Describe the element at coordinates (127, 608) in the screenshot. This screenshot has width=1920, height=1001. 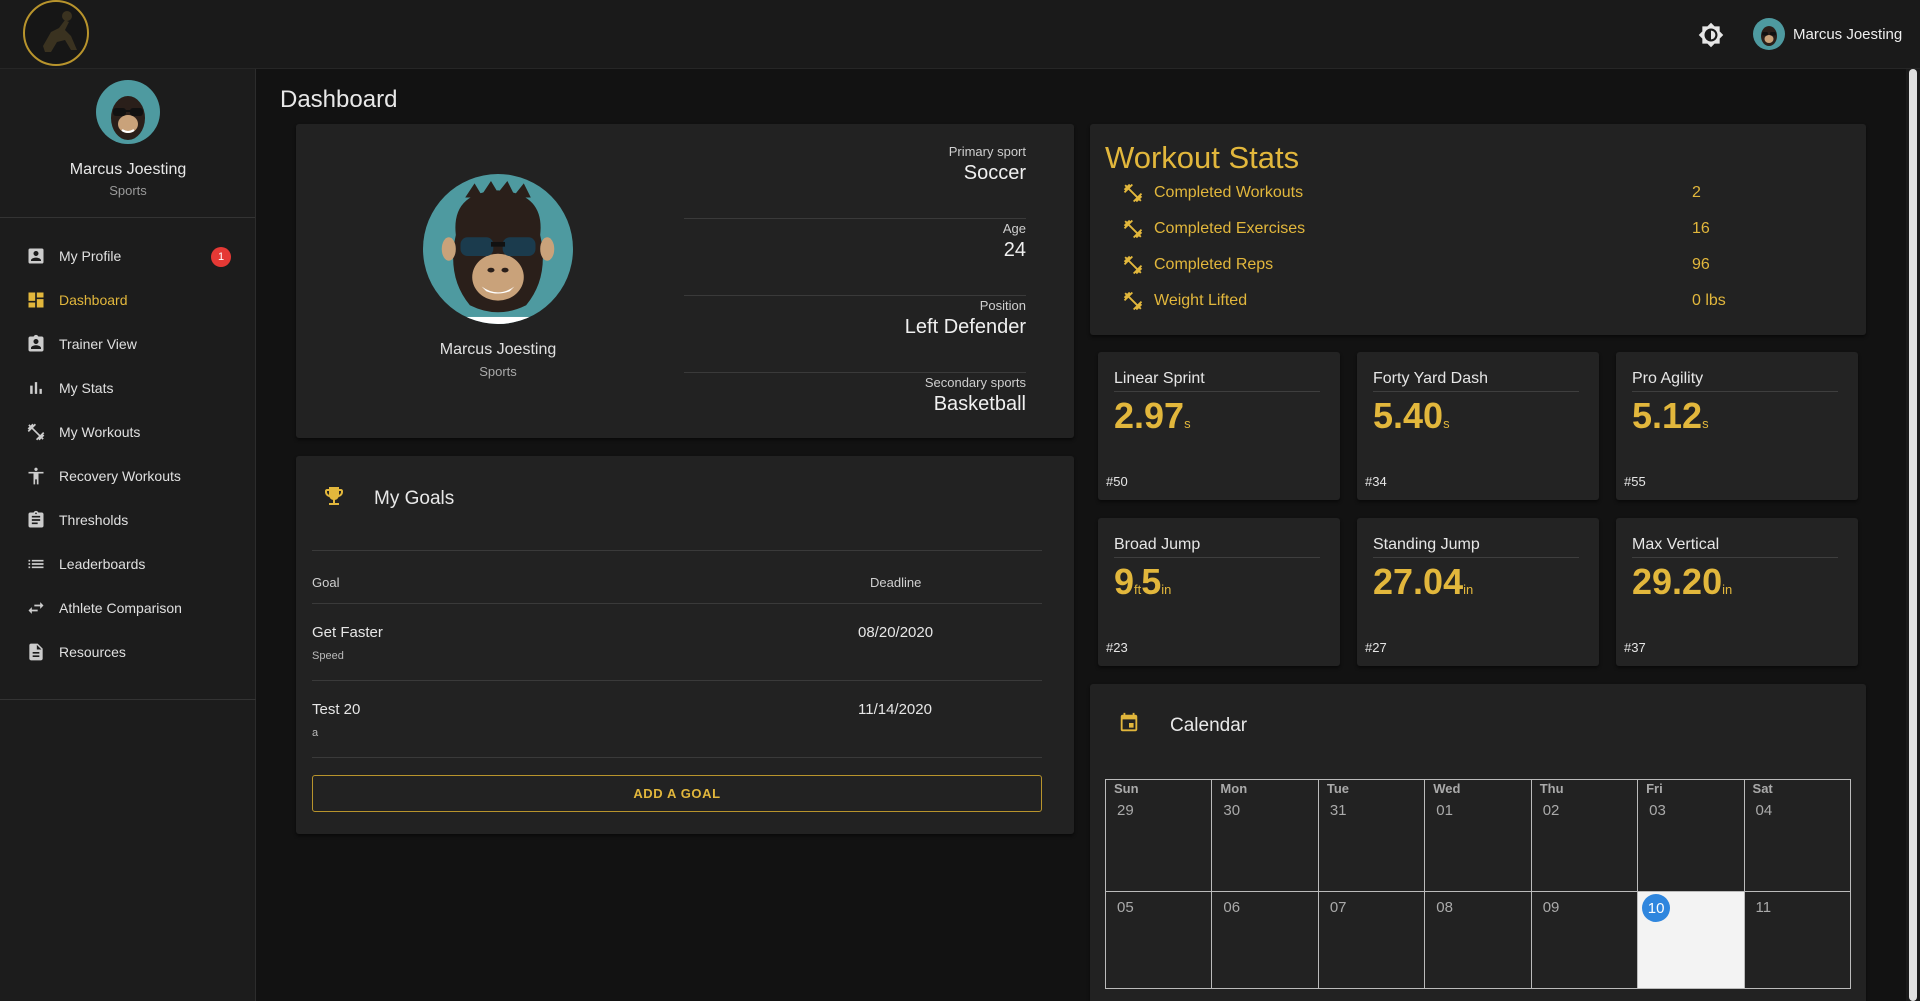
I see `sidebar-item-athlete-comparison: Athlete Comparison` at that location.